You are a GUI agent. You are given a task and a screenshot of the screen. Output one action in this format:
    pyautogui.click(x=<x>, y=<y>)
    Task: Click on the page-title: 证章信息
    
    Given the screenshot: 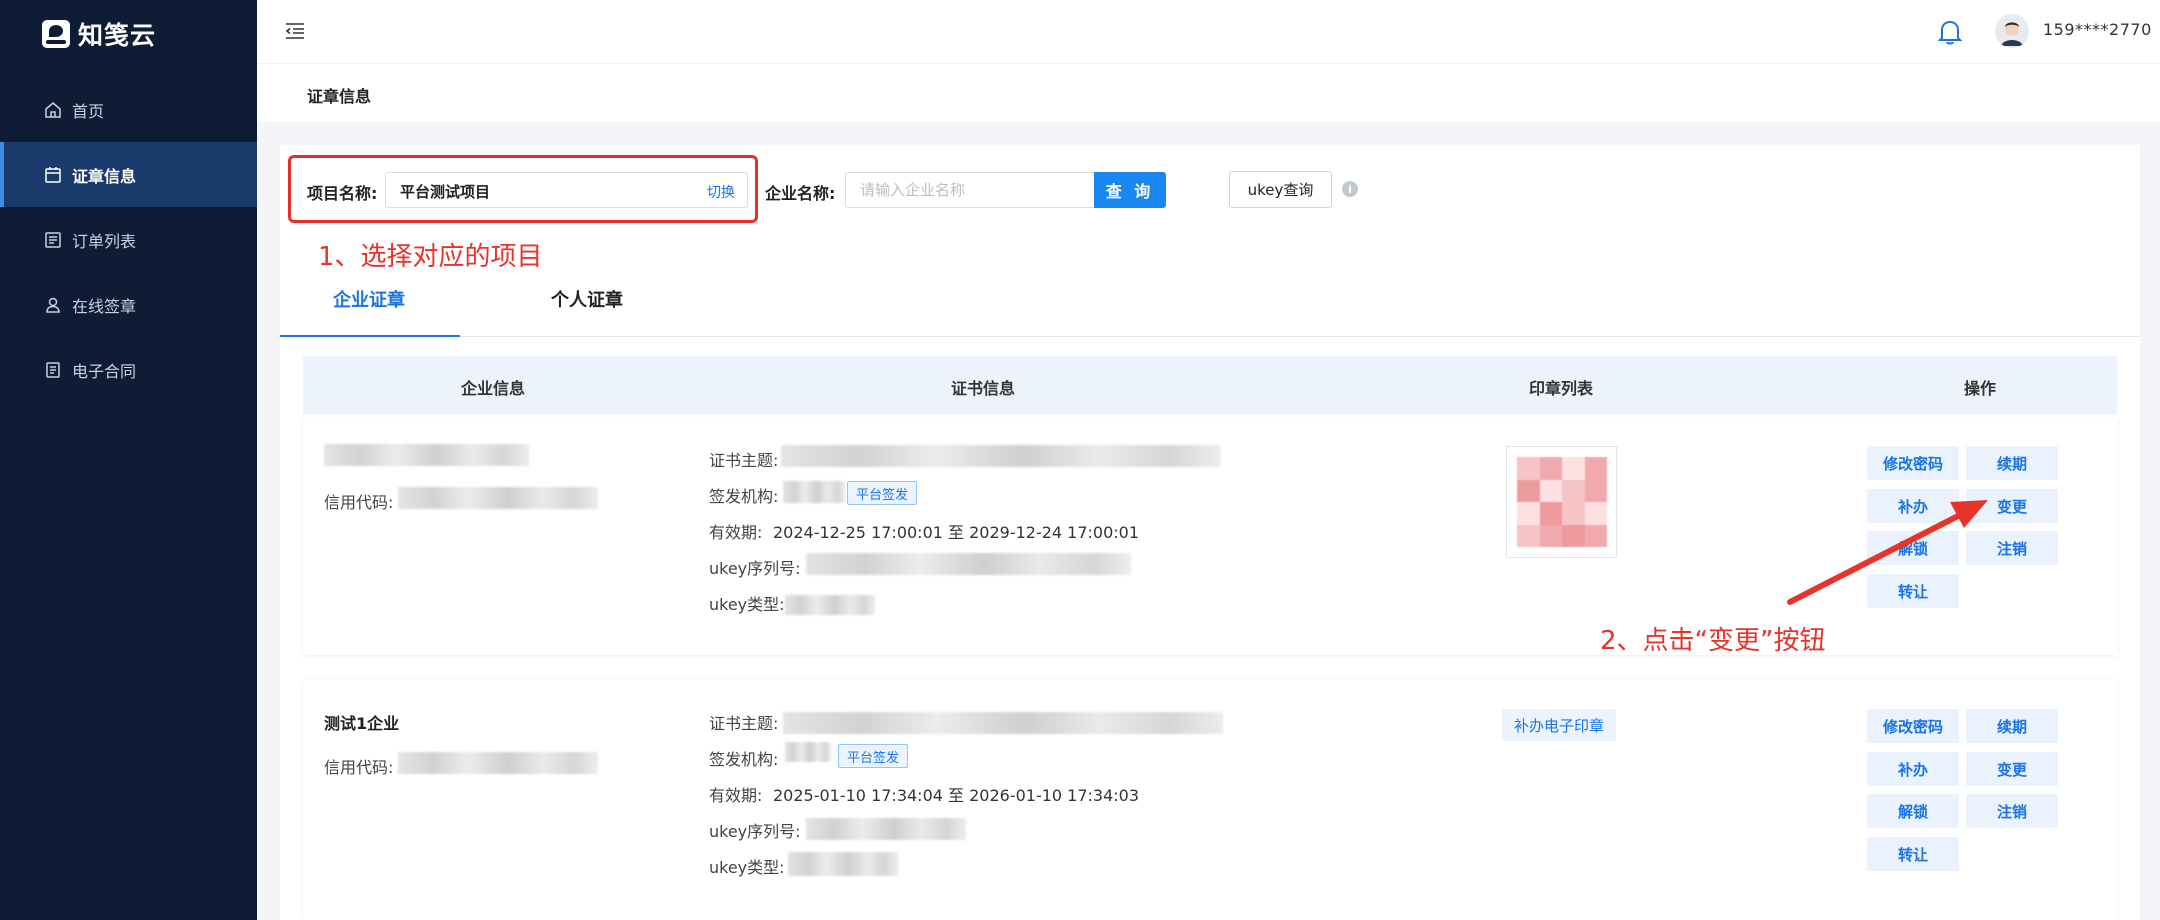 What is the action you would take?
    pyautogui.click(x=339, y=96)
    